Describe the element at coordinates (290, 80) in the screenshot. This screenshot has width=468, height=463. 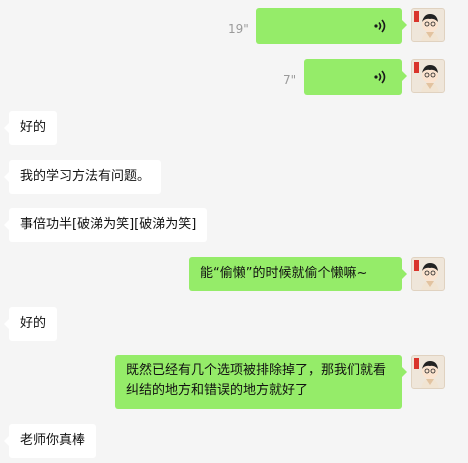
I see `voice-duration: 7"` at that location.